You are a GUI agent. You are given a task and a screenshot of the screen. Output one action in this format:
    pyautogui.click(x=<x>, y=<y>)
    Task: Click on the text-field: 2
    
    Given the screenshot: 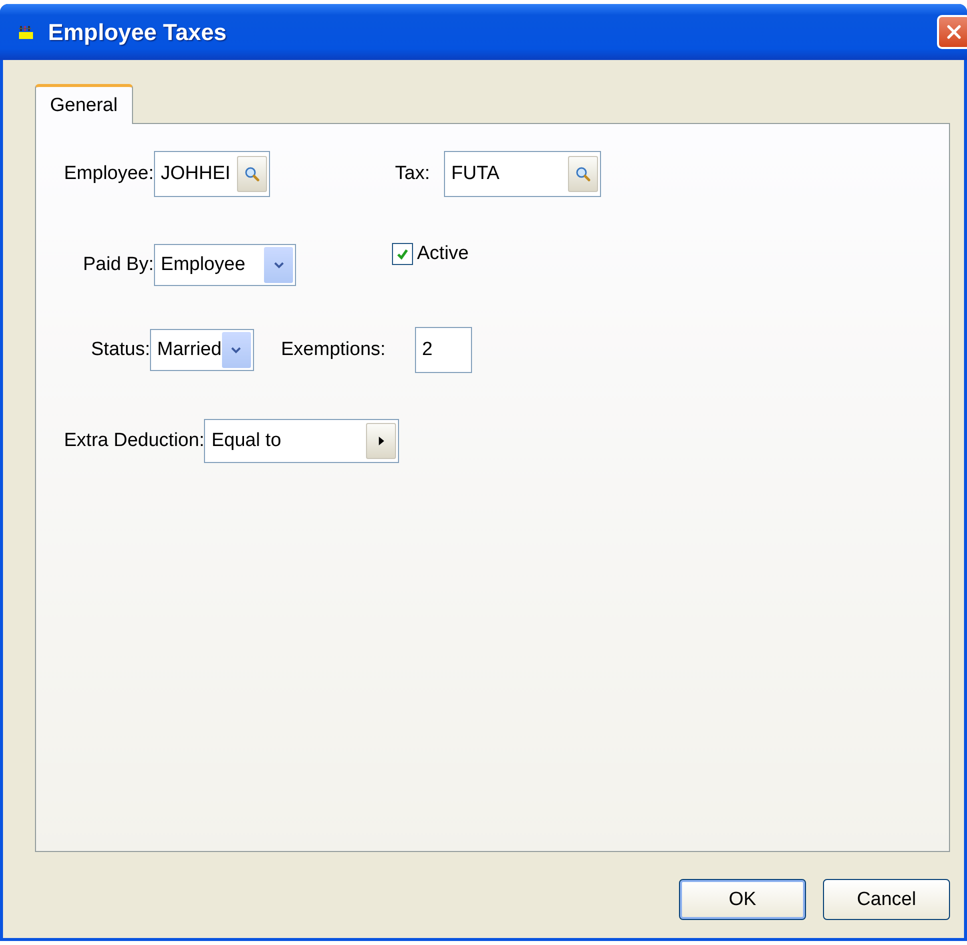 What is the action you would take?
    pyautogui.click(x=443, y=349)
    